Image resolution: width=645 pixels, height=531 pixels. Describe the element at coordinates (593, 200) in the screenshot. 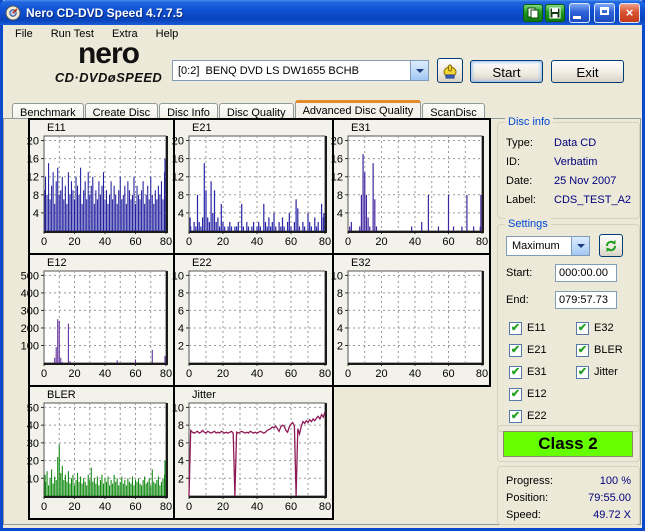

I see `disc-info-value: CDS_TEST_A2` at that location.